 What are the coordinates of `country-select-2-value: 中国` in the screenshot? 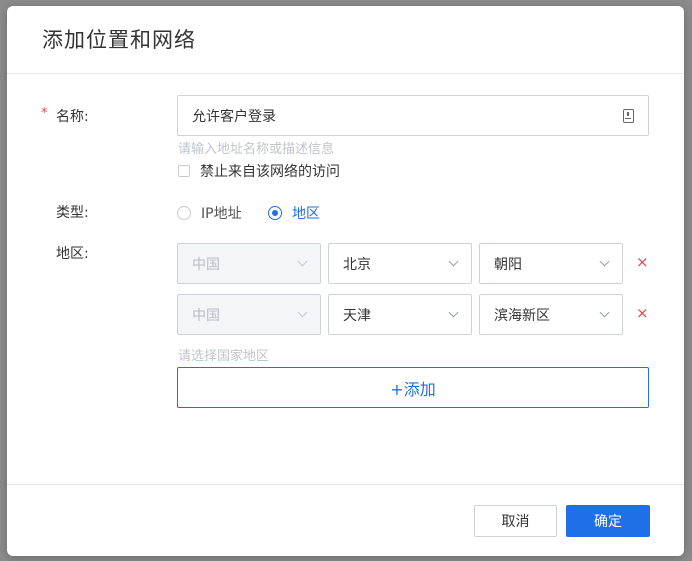 It's located at (206, 315).